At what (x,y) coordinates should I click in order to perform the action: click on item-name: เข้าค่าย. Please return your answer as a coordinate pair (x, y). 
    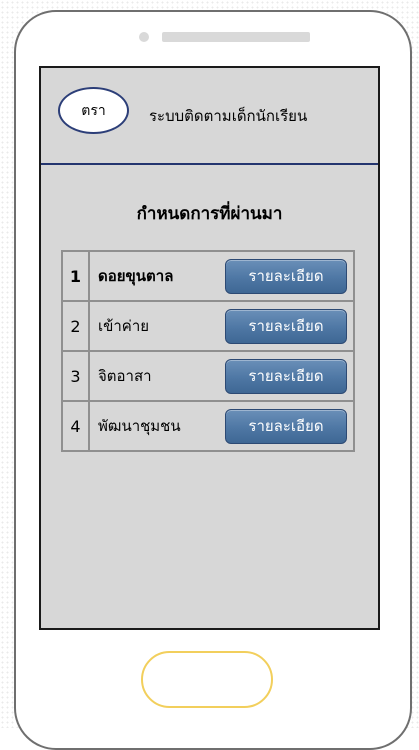
    Looking at the image, I should click on (124, 326).